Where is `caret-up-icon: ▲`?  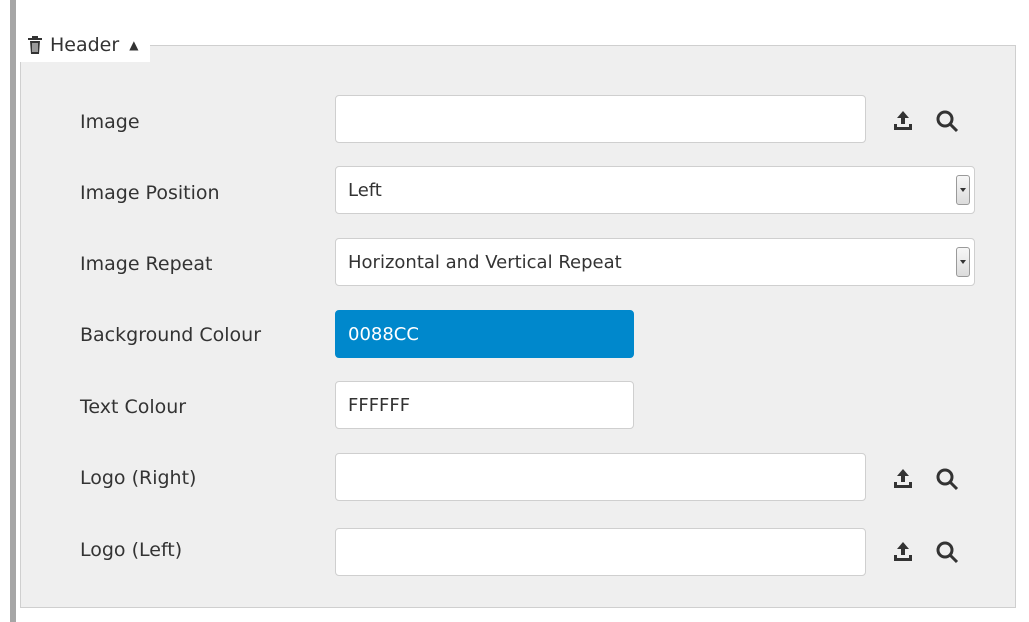
caret-up-icon: ▲ is located at coordinates (133, 45).